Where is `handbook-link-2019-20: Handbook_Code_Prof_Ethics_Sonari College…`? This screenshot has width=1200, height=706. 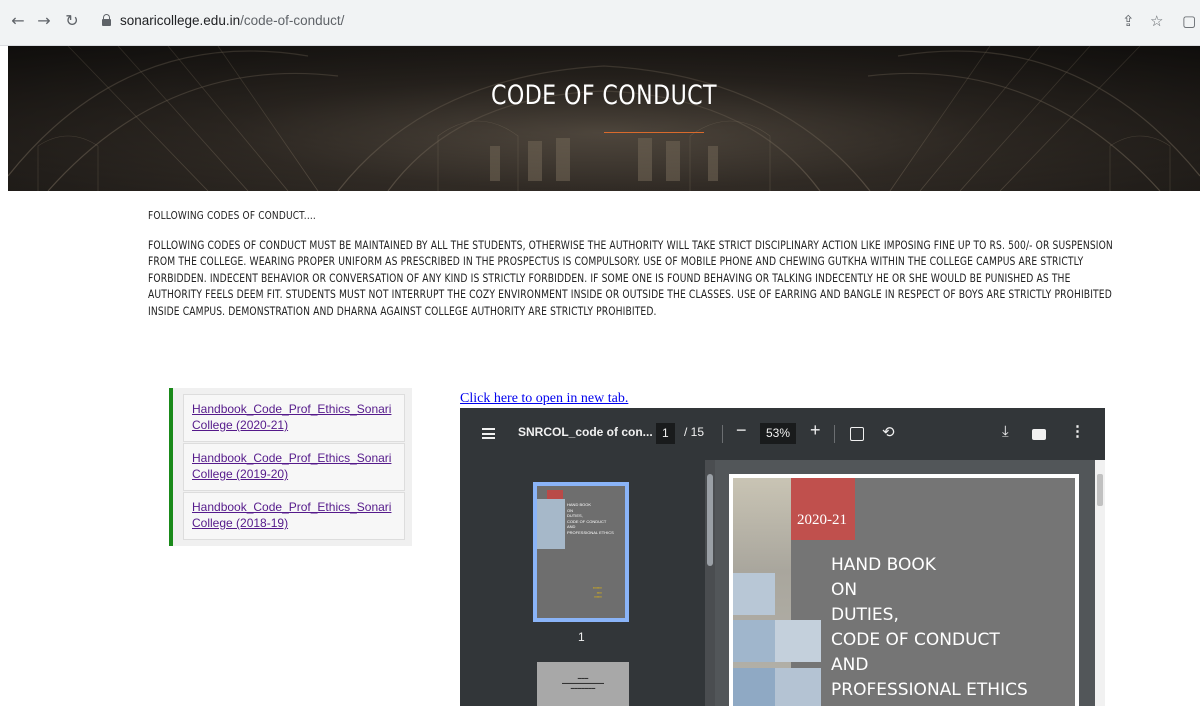
handbook-link-2019-20: Handbook_Code_Prof_Ethics_Sonari College… is located at coordinates (294, 466).